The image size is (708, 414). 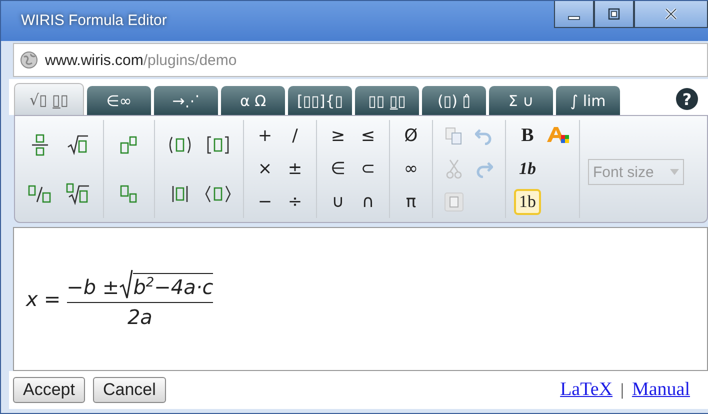 What do you see at coordinates (527, 136) in the screenshot?
I see `bold-button: B` at bounding box center [527, 136].